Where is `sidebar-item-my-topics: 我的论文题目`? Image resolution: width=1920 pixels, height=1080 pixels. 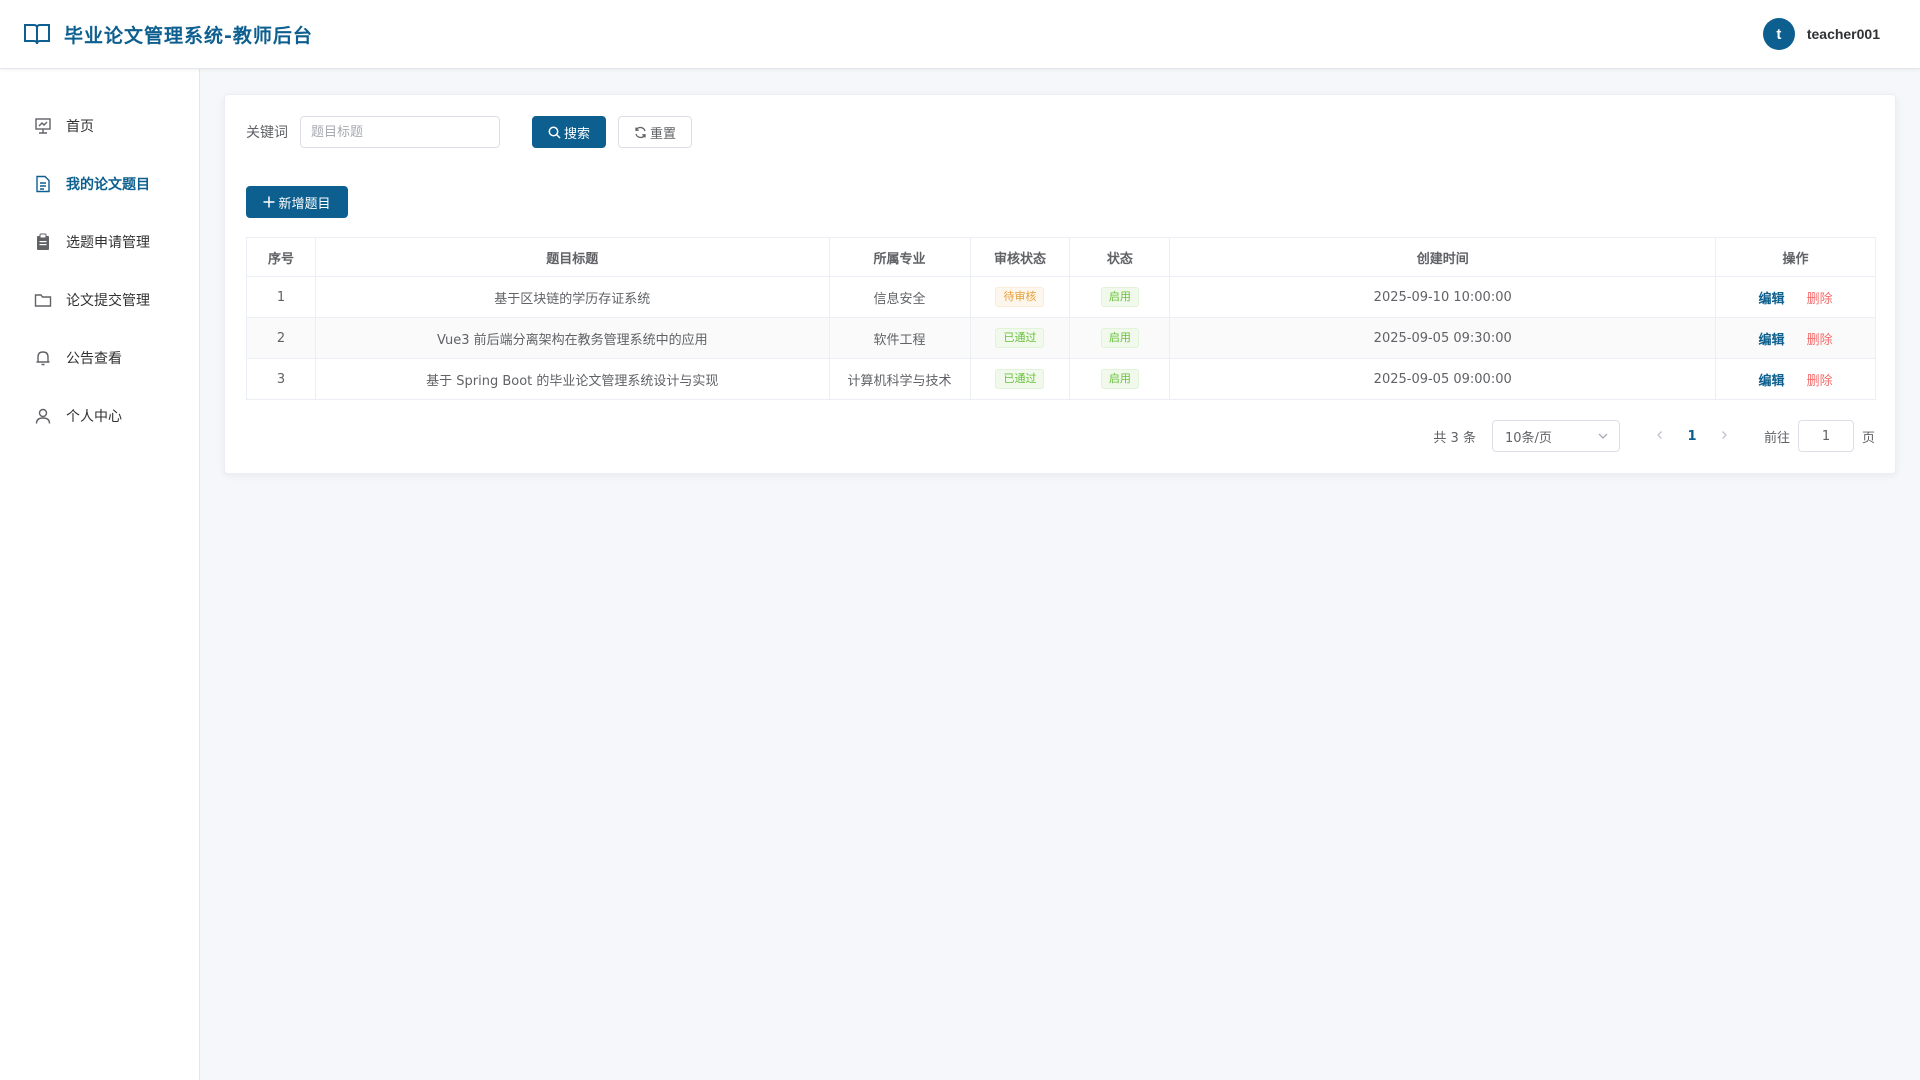
sidebar-item-my-topics: 我的论文题目 is located at coordinates (99, 184).